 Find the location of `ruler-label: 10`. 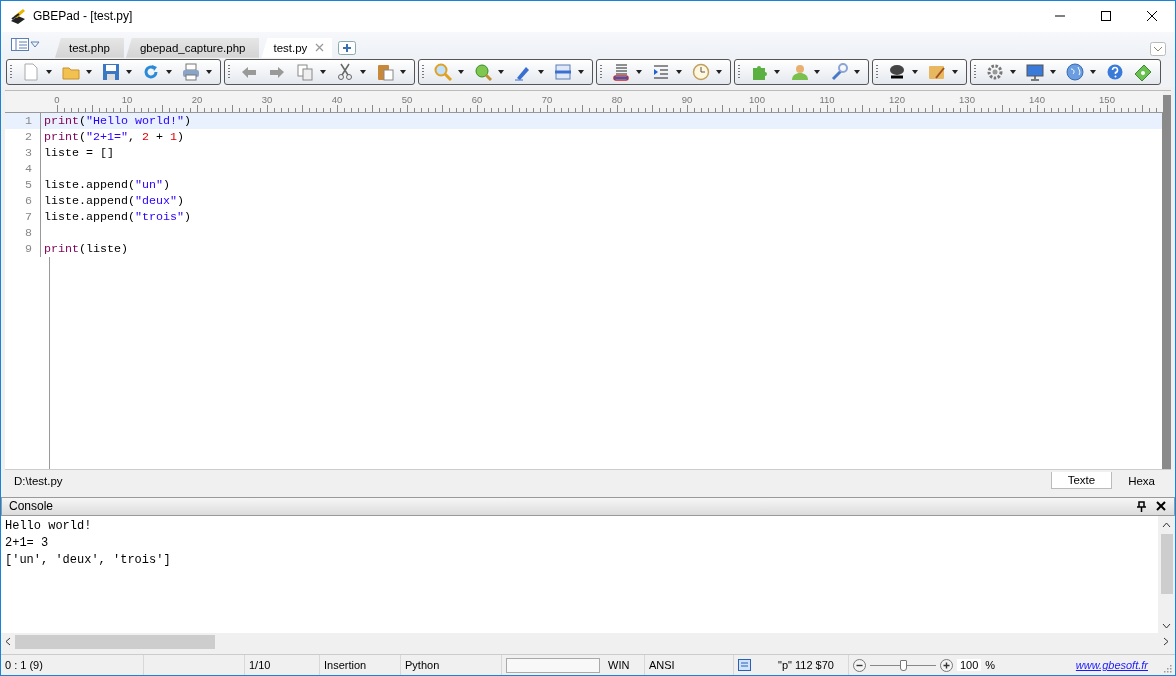

ruler-label: 10 is located at coordinates (127, 99).